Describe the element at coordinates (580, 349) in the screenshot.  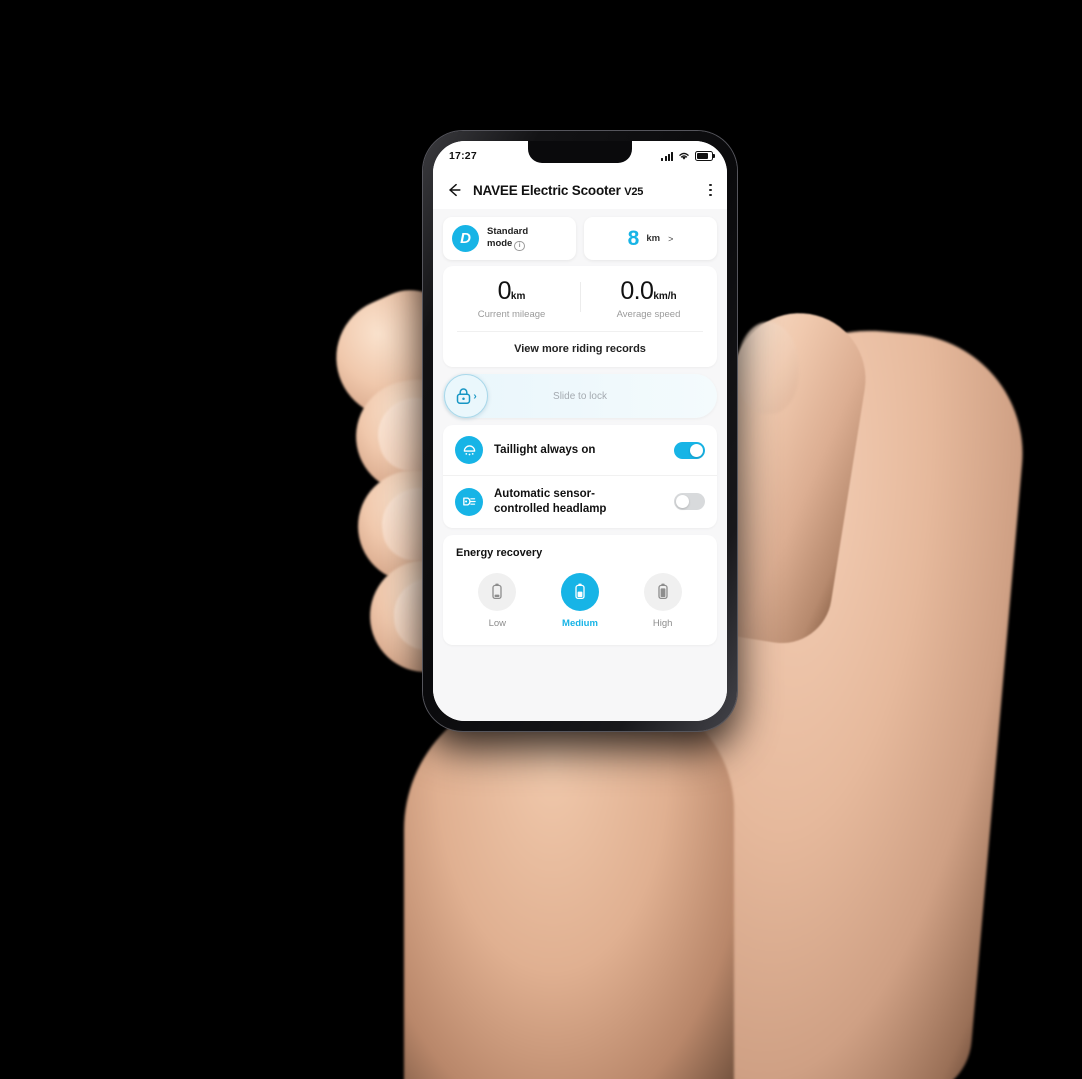
I see `view-more-riding-records-button: View more riding records` at that location.